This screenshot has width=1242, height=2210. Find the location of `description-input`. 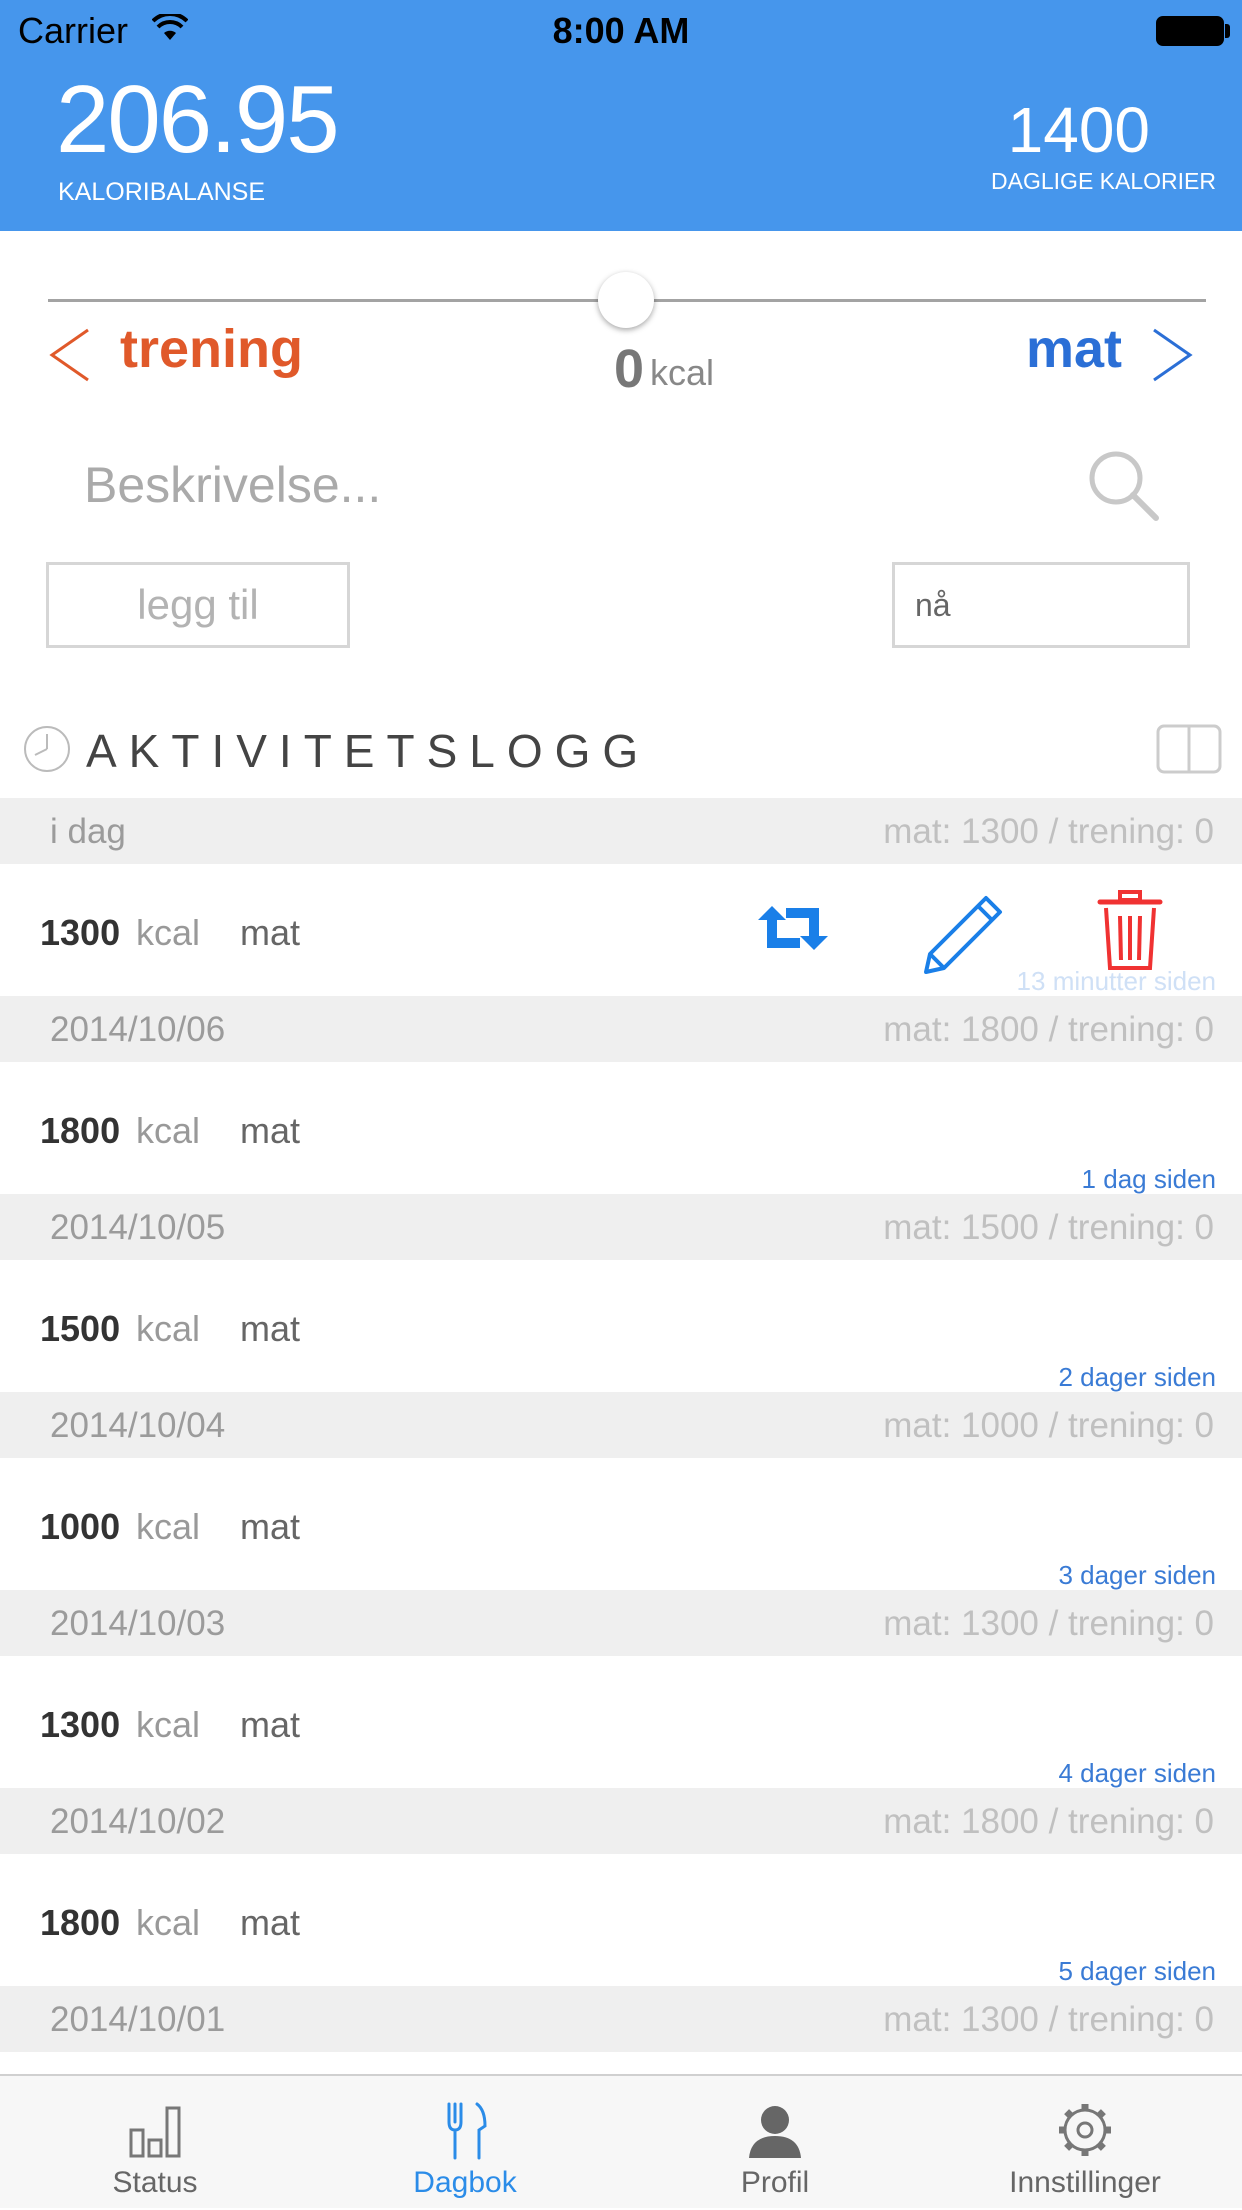

description-input is located at coordinates (534, 485).